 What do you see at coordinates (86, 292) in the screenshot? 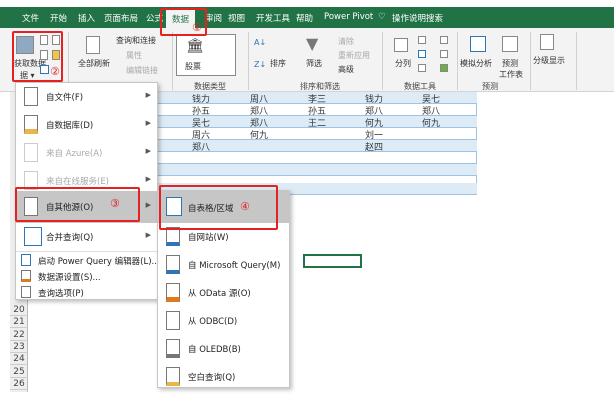
I see `menu-query-options: 查询选项(P)` at bounding box center [86, 292].